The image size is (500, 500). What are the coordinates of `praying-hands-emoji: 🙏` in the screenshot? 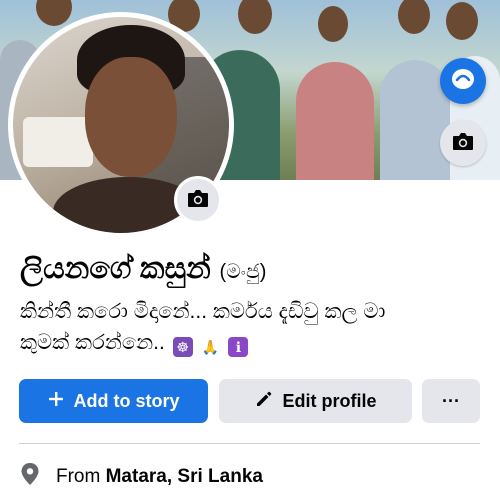 It's located at (210, 347).